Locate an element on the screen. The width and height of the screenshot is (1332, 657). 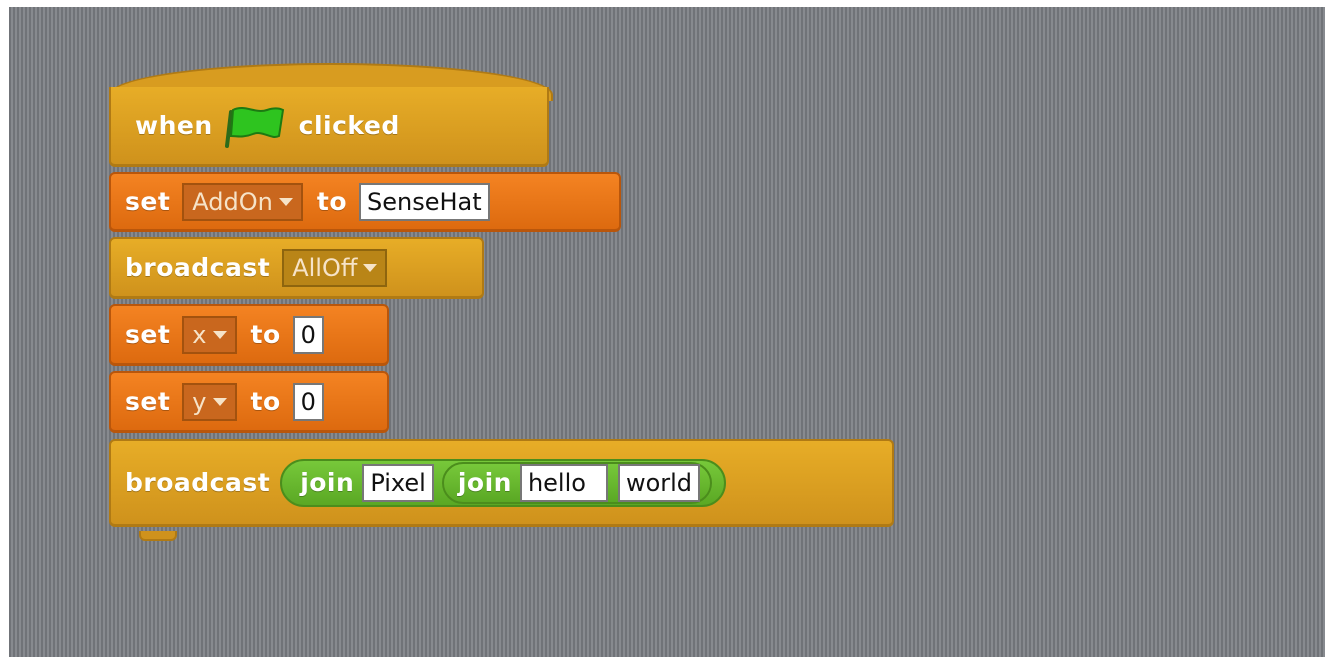
variable-name: AddOn is located at coordinates (232, 201).